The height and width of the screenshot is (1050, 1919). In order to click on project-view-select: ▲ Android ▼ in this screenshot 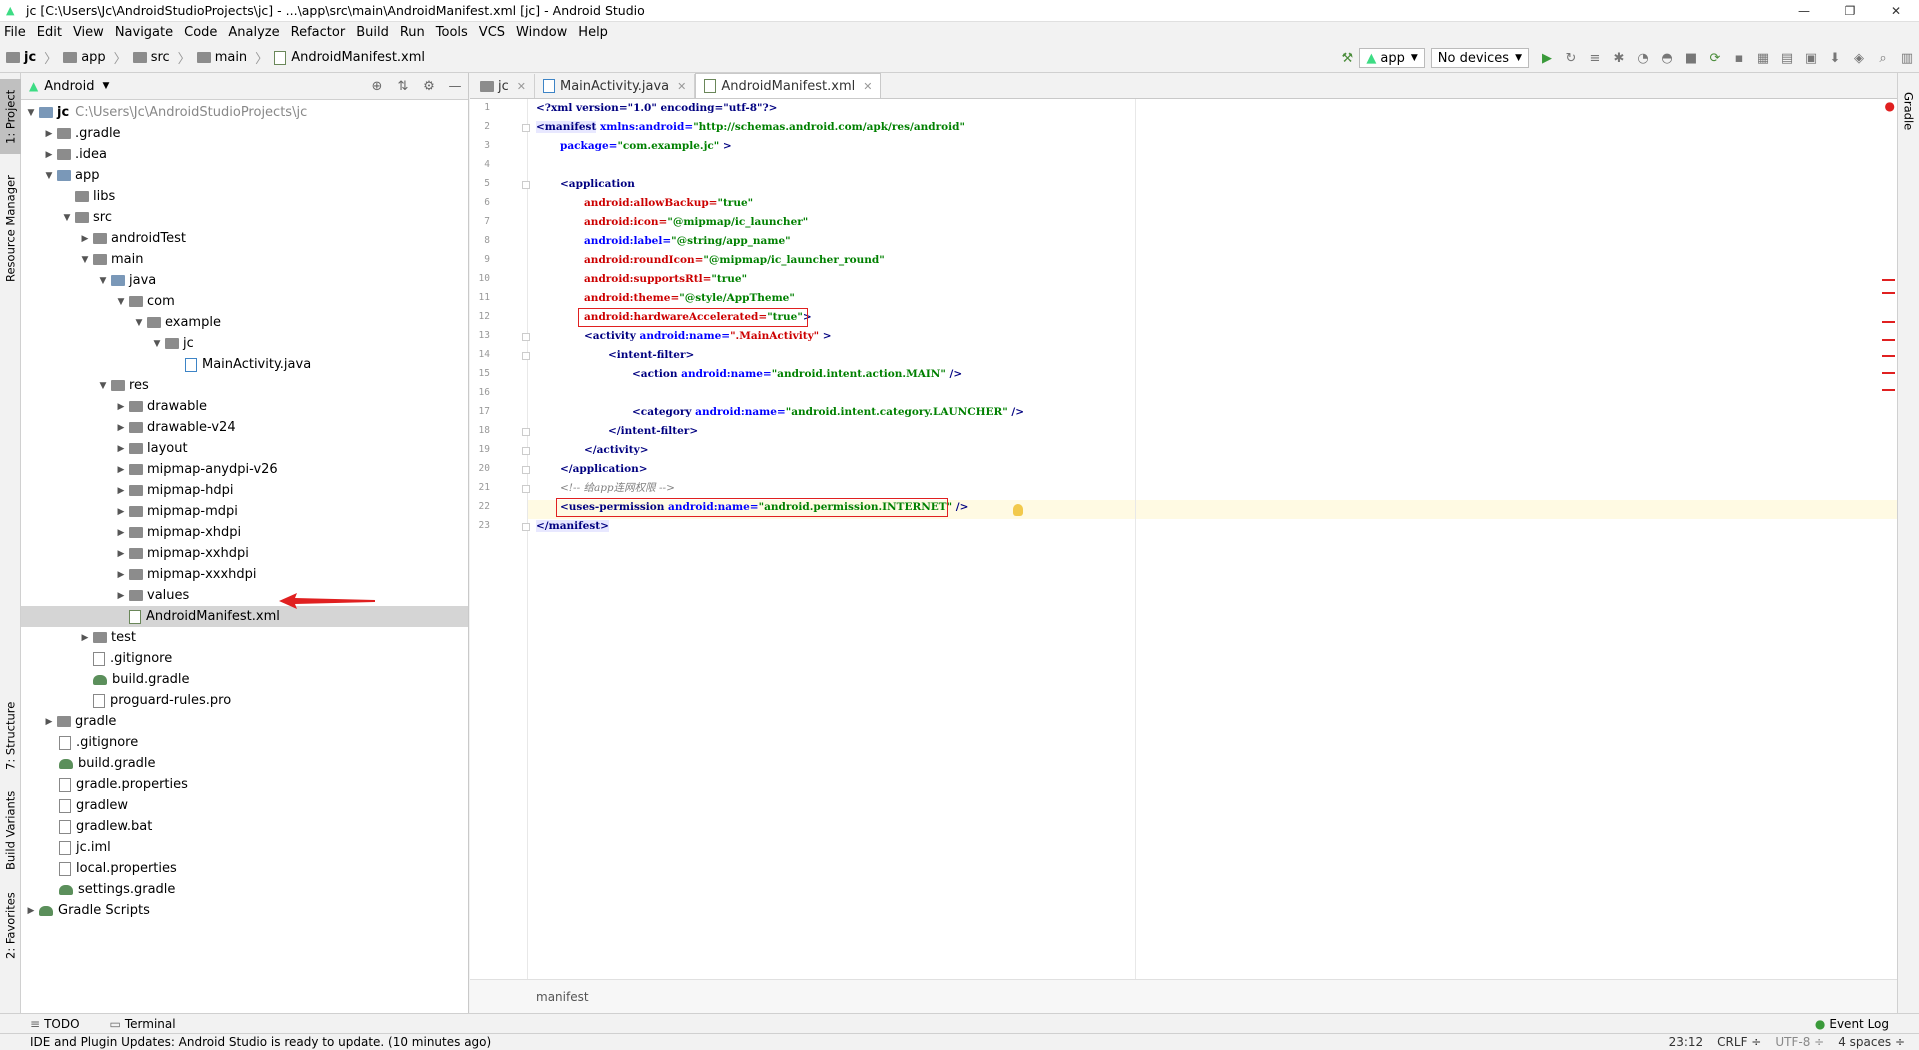, I will do `click(69, 86)`.